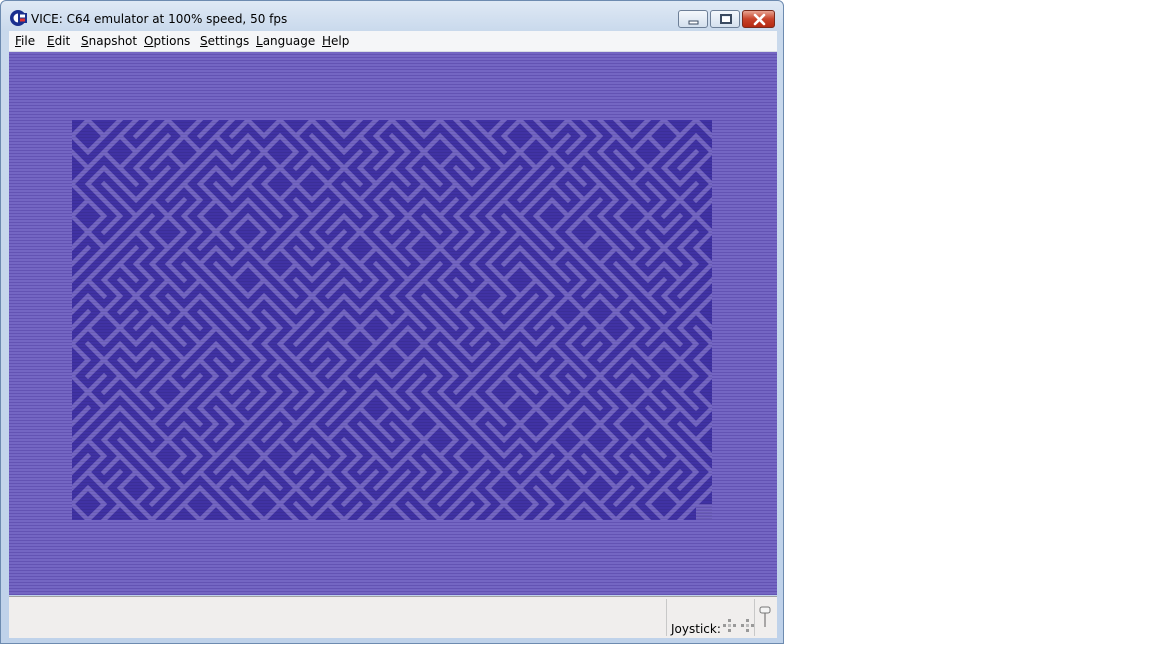 The image size is (1152, 648). What do you see at coordinates (729, 625) in the screenshot?
I see `joystick-port-1-icon` at bounding box center [729, 625].